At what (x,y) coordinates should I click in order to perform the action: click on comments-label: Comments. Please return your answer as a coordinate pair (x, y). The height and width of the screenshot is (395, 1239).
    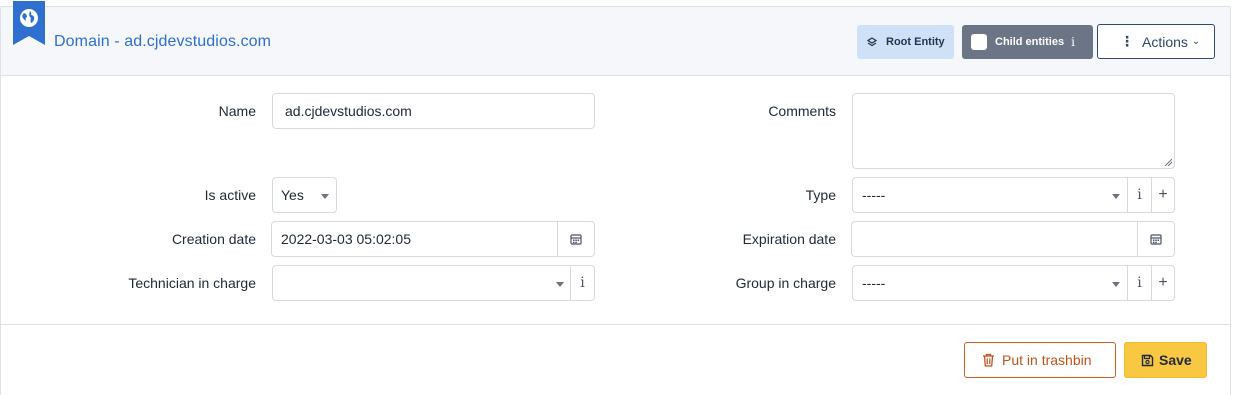
    Looking at the image, I should click on (802, 111).